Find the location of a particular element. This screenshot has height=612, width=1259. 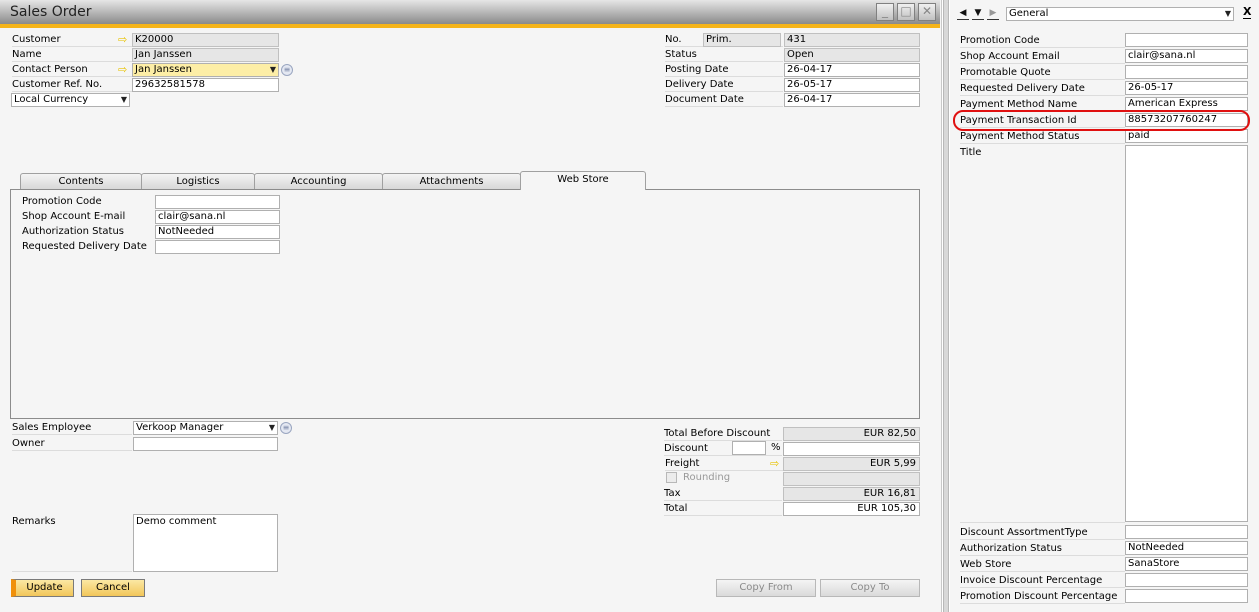

currency-select: Local Currency ▼ is located at coordinates (70, 100).